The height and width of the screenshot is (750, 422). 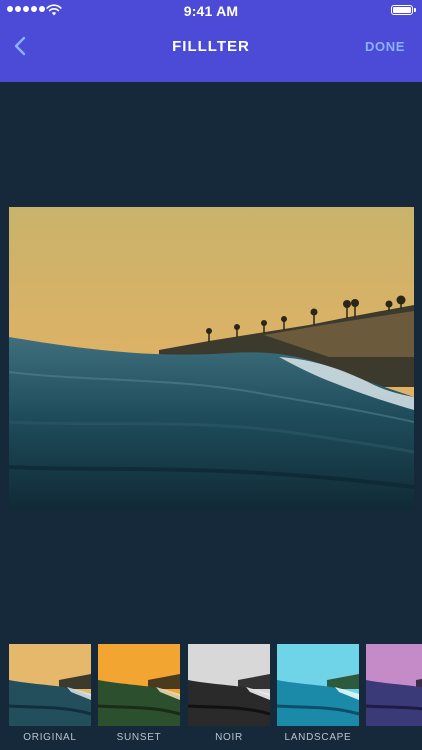 I want to click on filter-label: ORIGINAL, so click(x=50, y=737).